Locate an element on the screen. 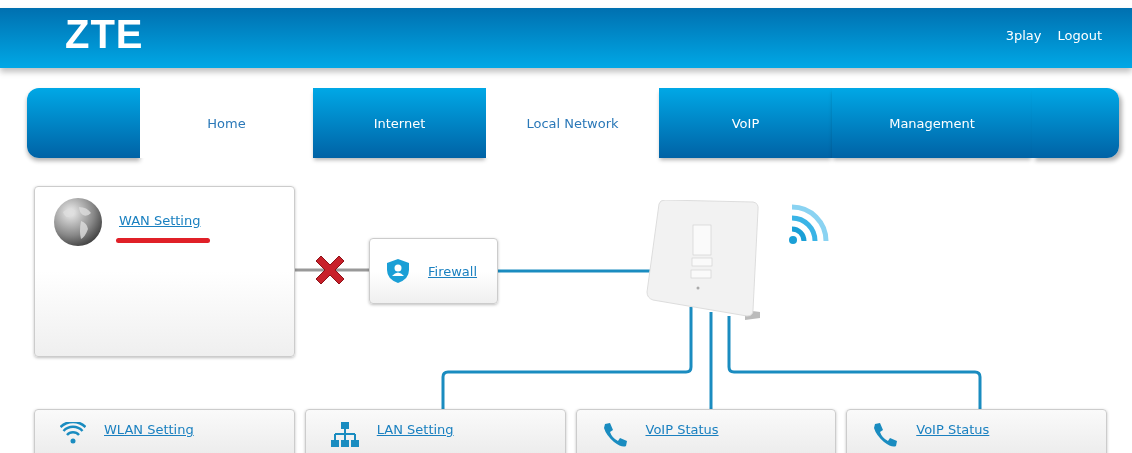  shield-icon is located at coordinates (398, 271).